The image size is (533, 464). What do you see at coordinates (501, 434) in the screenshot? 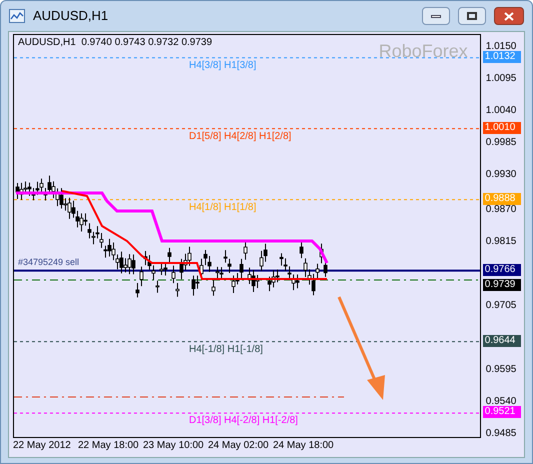
I see `price-tick-label: 0.9485` at bounding box center [501, 434].